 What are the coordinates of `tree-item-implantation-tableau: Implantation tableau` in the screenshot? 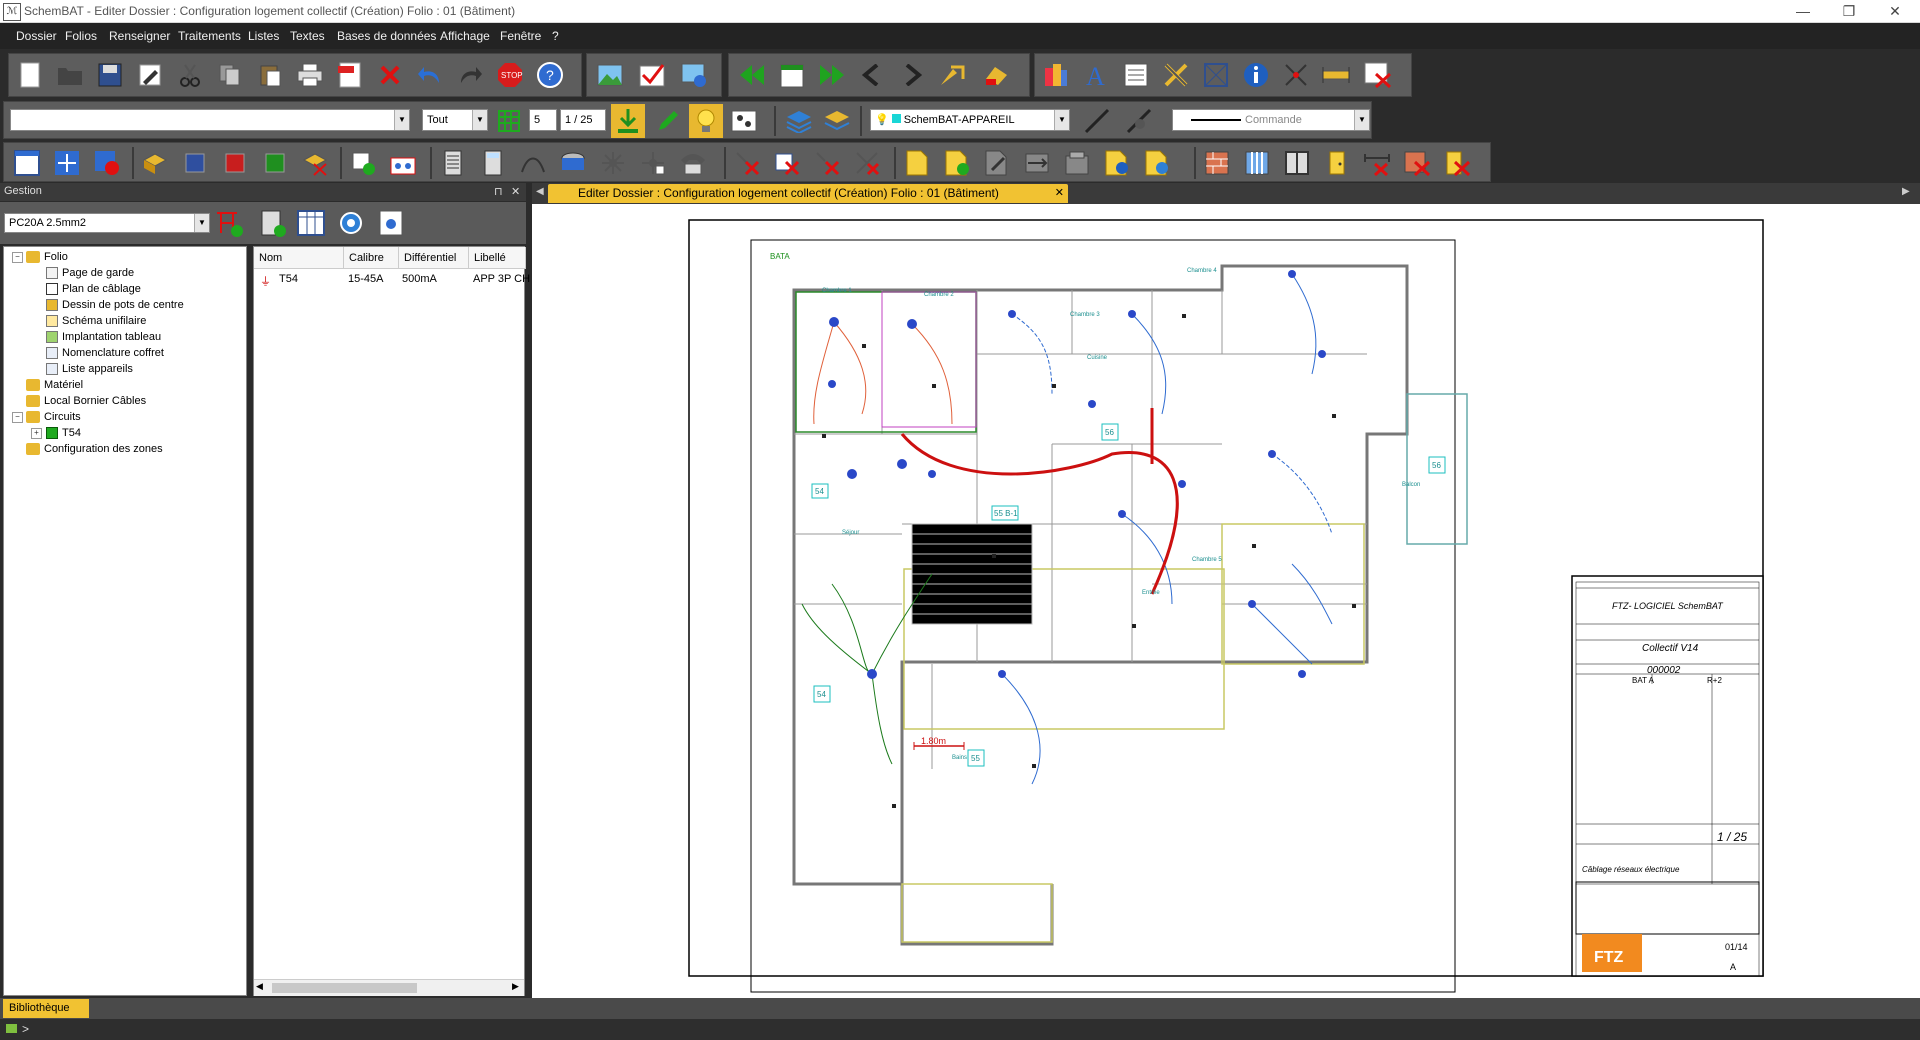 It's located at (103, 337).